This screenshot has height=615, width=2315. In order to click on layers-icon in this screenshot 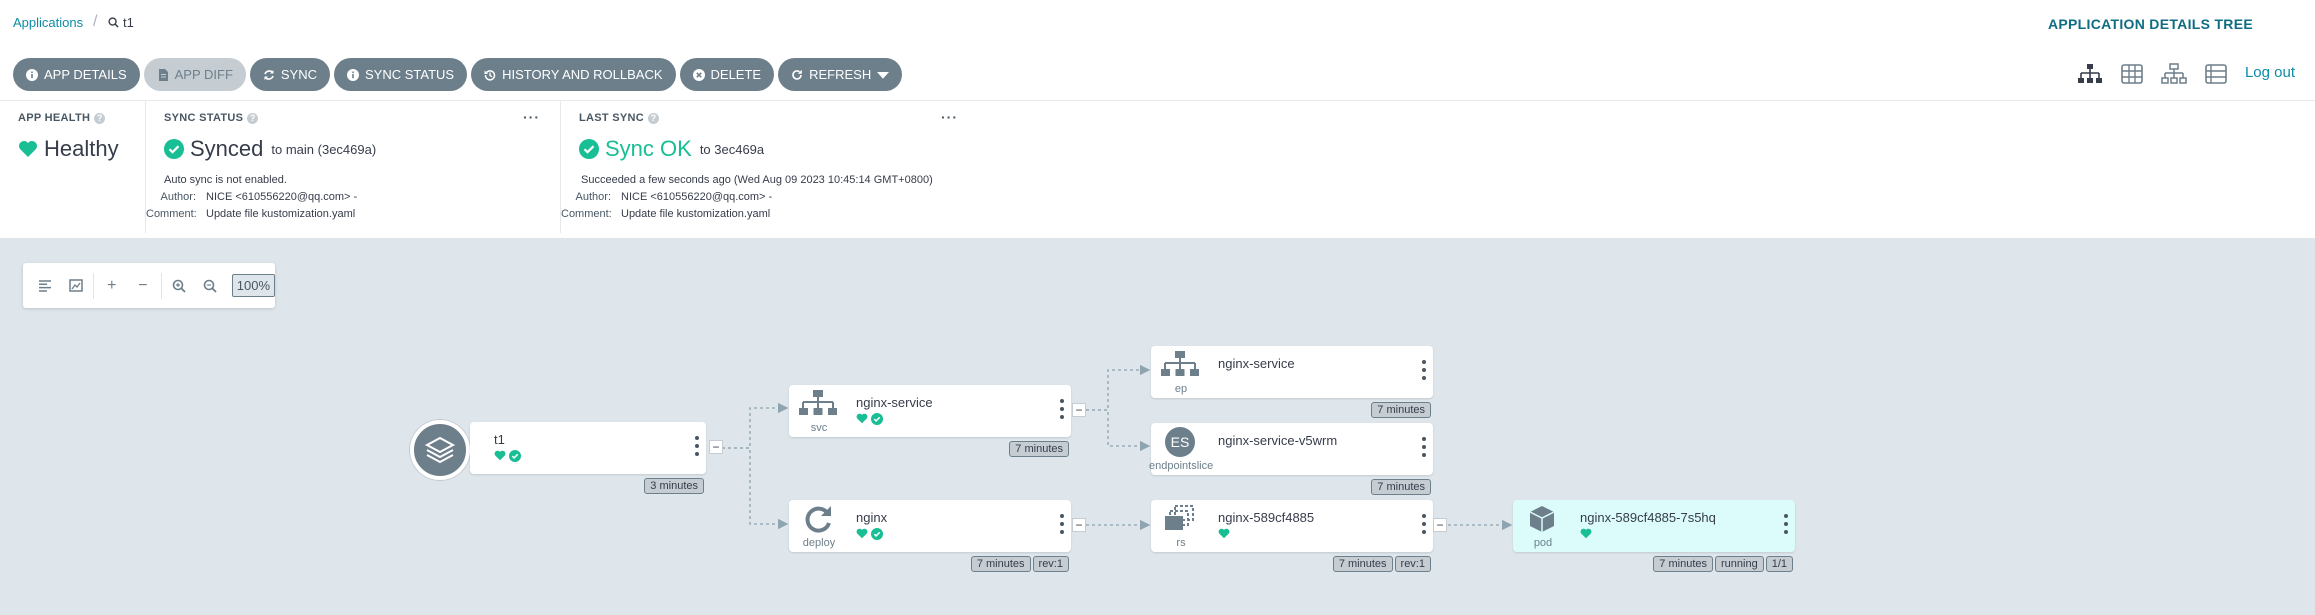, I will do `click(440, 450)`.